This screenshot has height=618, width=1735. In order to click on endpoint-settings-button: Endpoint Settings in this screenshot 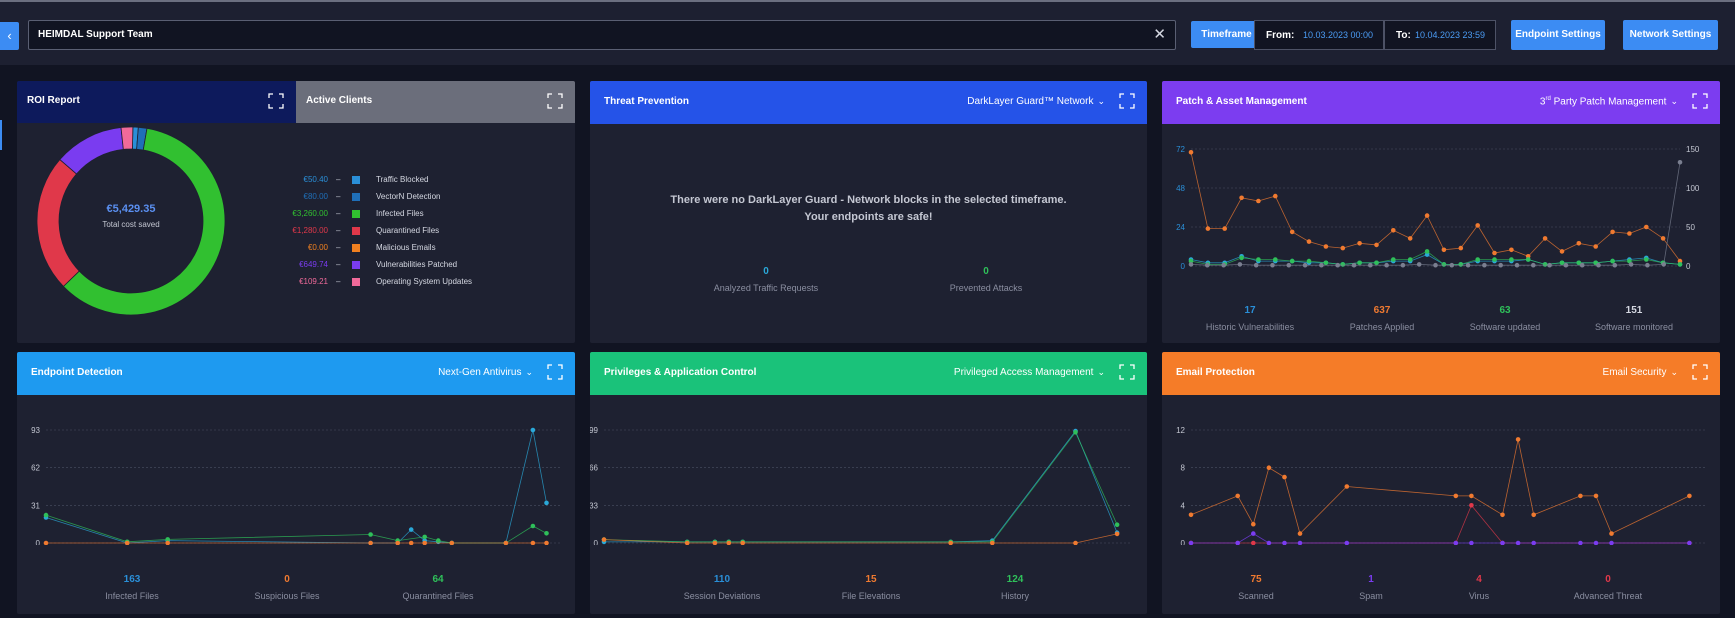, I will do `click(1558, 35)`.